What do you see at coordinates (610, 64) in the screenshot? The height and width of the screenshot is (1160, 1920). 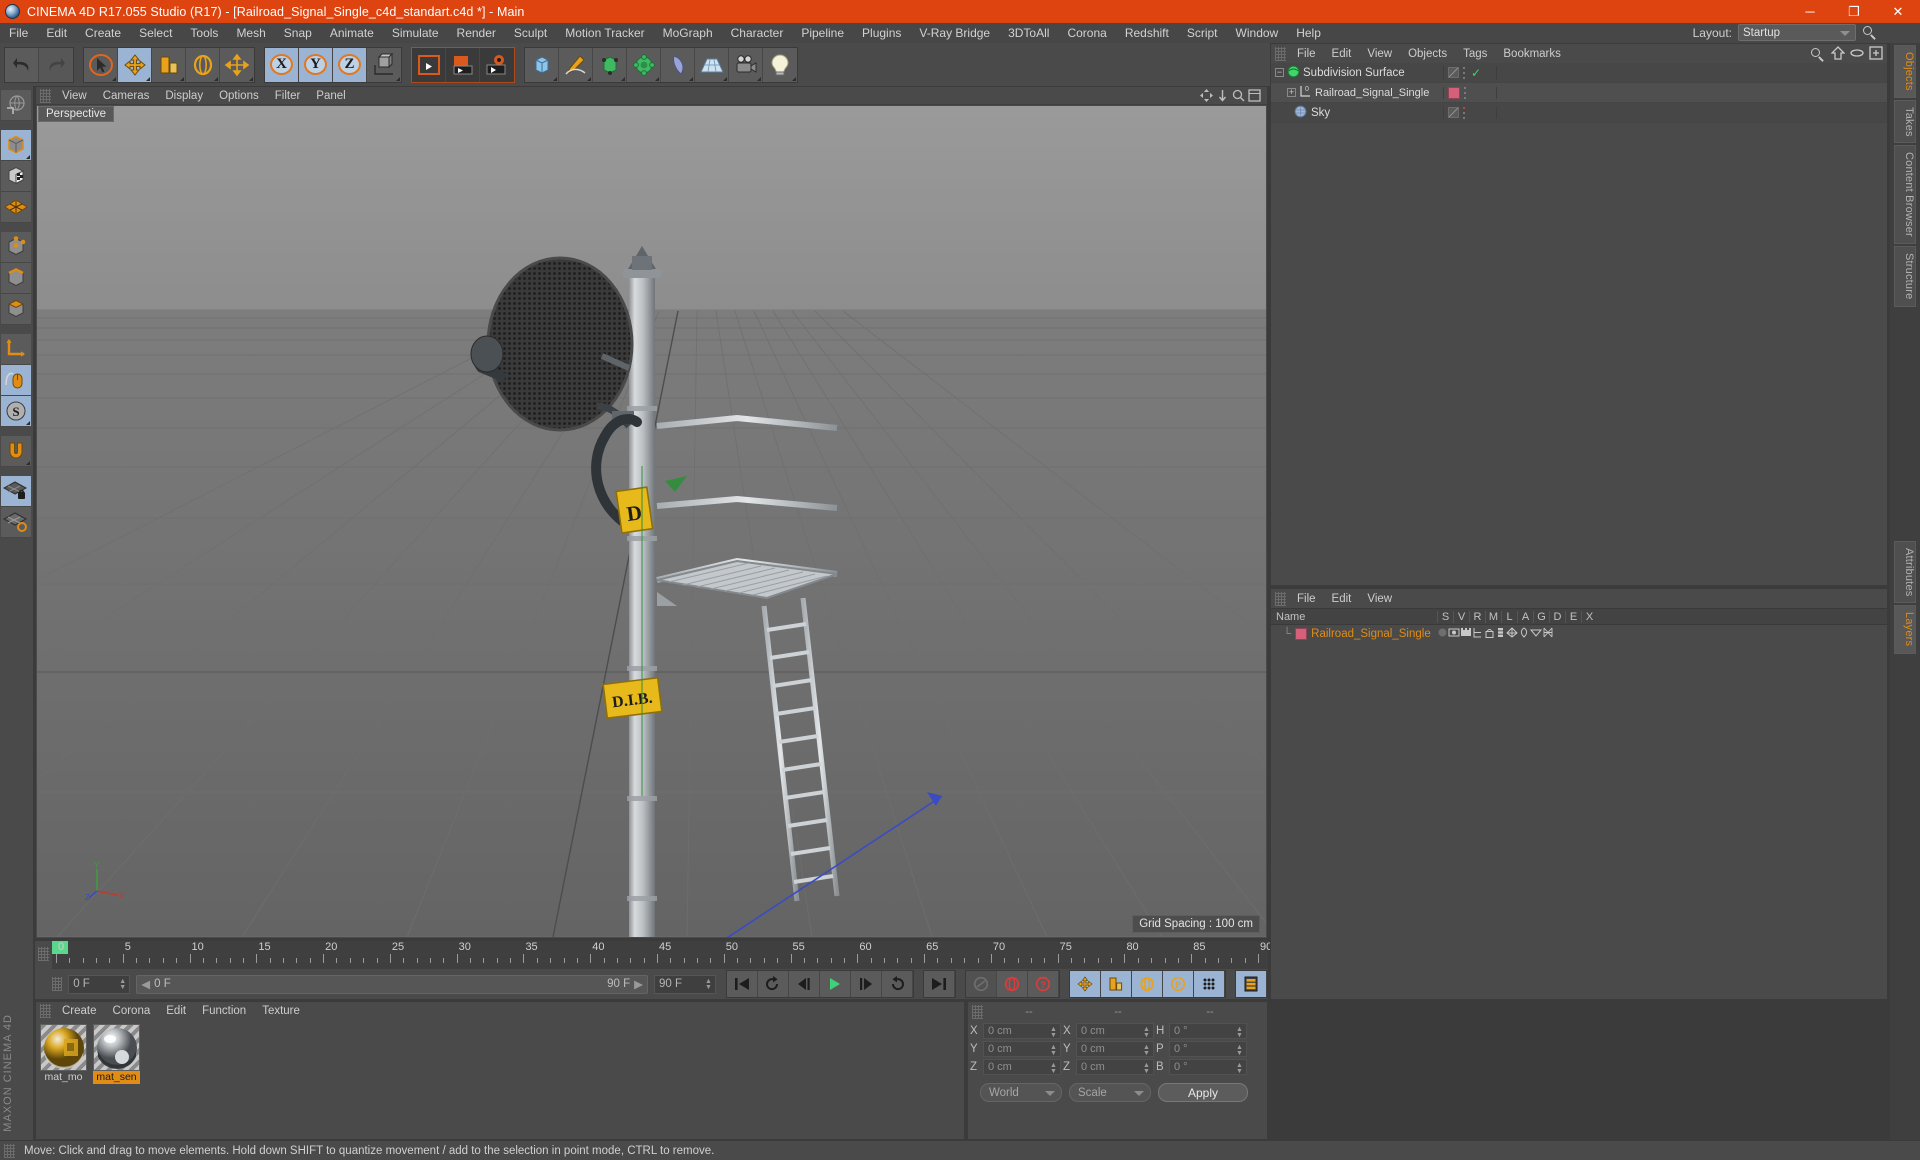 I see `generator-icon` at bounding box center [610, 64].